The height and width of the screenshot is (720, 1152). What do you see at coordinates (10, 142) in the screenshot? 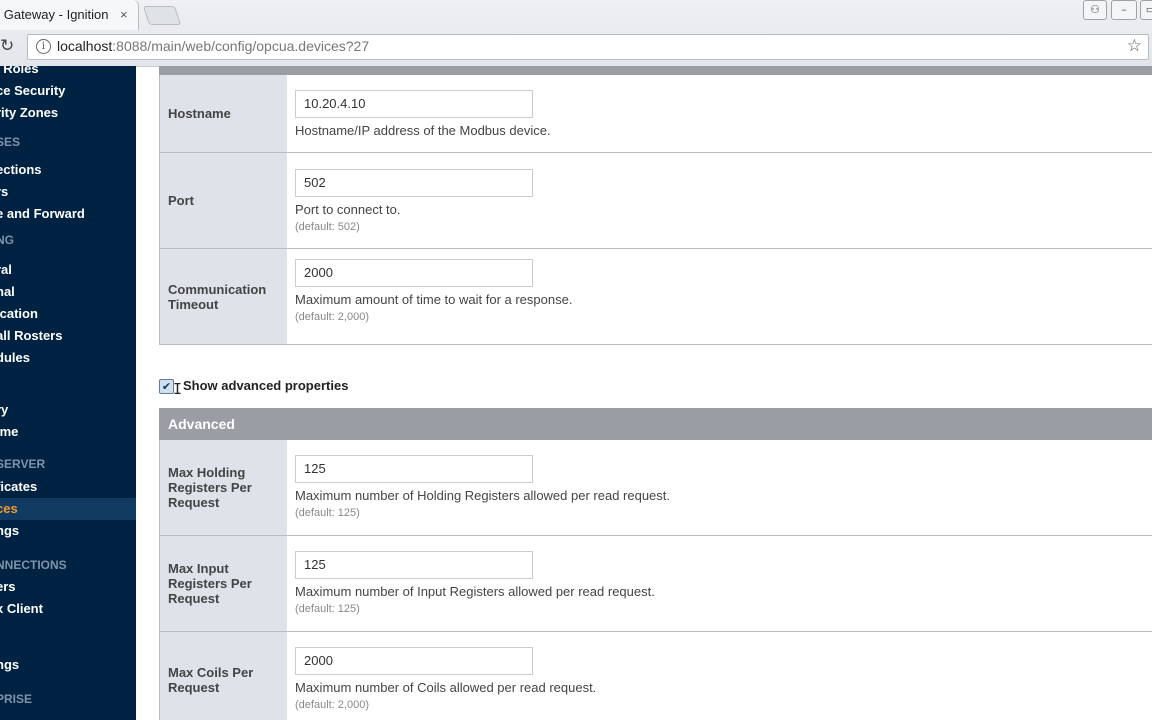
I see `sidebar-item-label: SES` at bounding box center [10, 142].